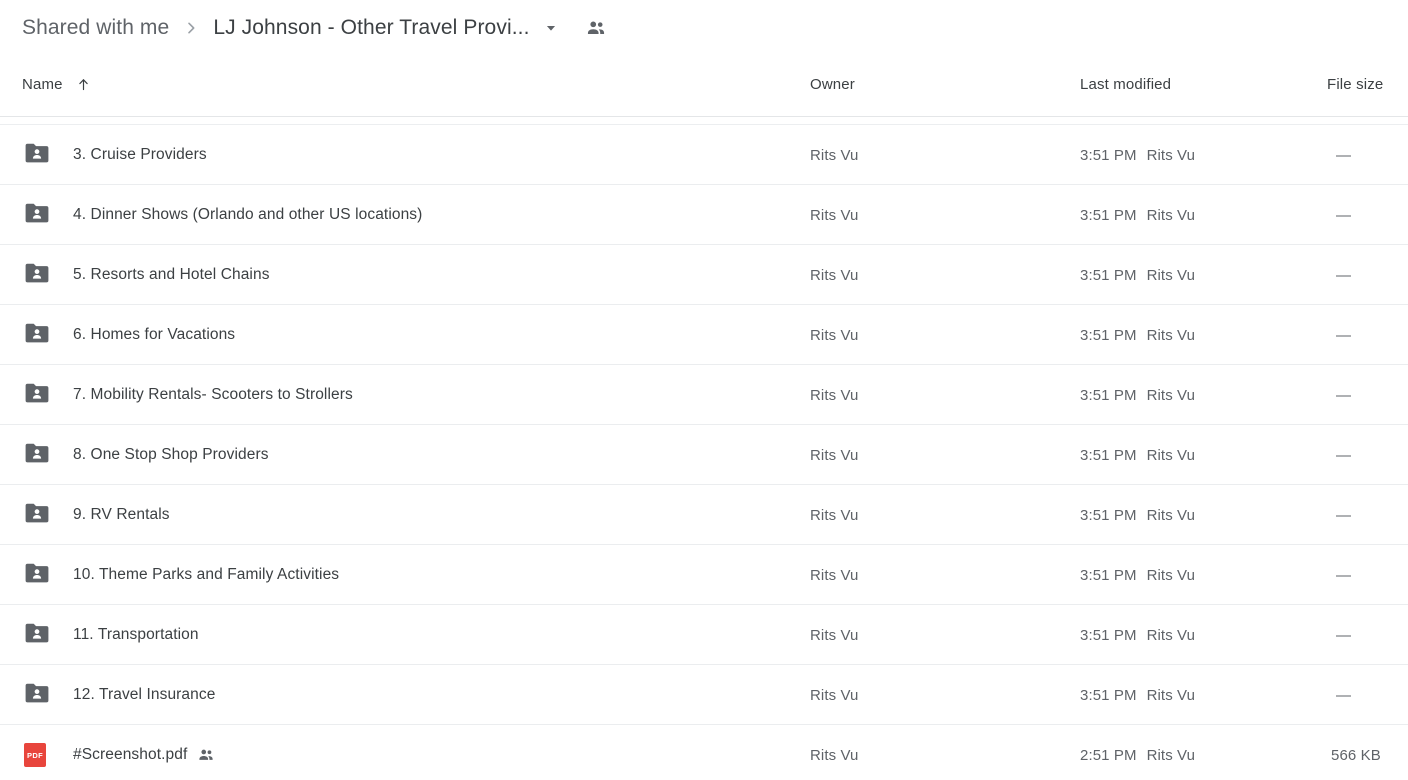 Image resolution: width=1408 pixels, height=780 pixels. Describe the element at coordinates (1355, 84) in the screenshot. I see `column-header-file-size: File size` at that location.